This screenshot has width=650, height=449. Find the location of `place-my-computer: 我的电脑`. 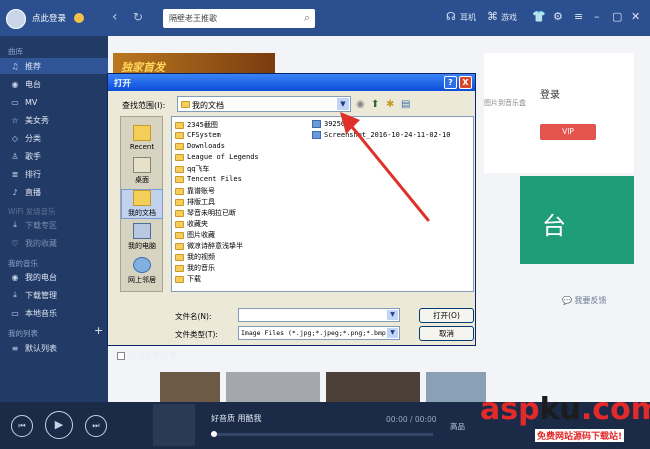

place-my-computer: 我的电脑 is located at coordinates (142, 237).